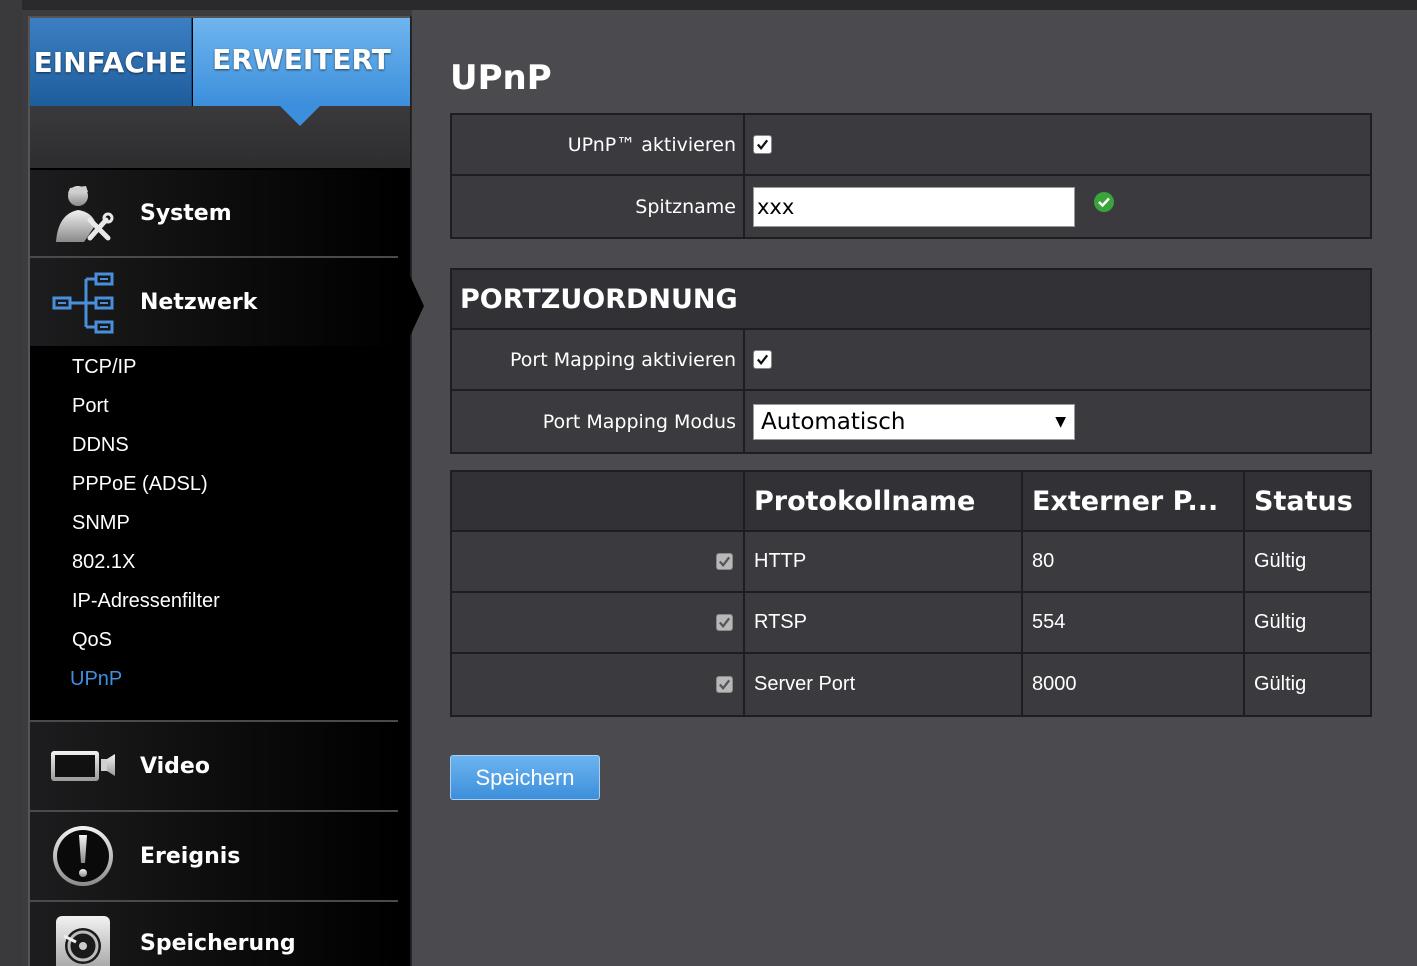 This screenshot has width=1417, height=966. I want to click on port-mapping-mode-label: Port Mapping Modus, so click(598, 421).